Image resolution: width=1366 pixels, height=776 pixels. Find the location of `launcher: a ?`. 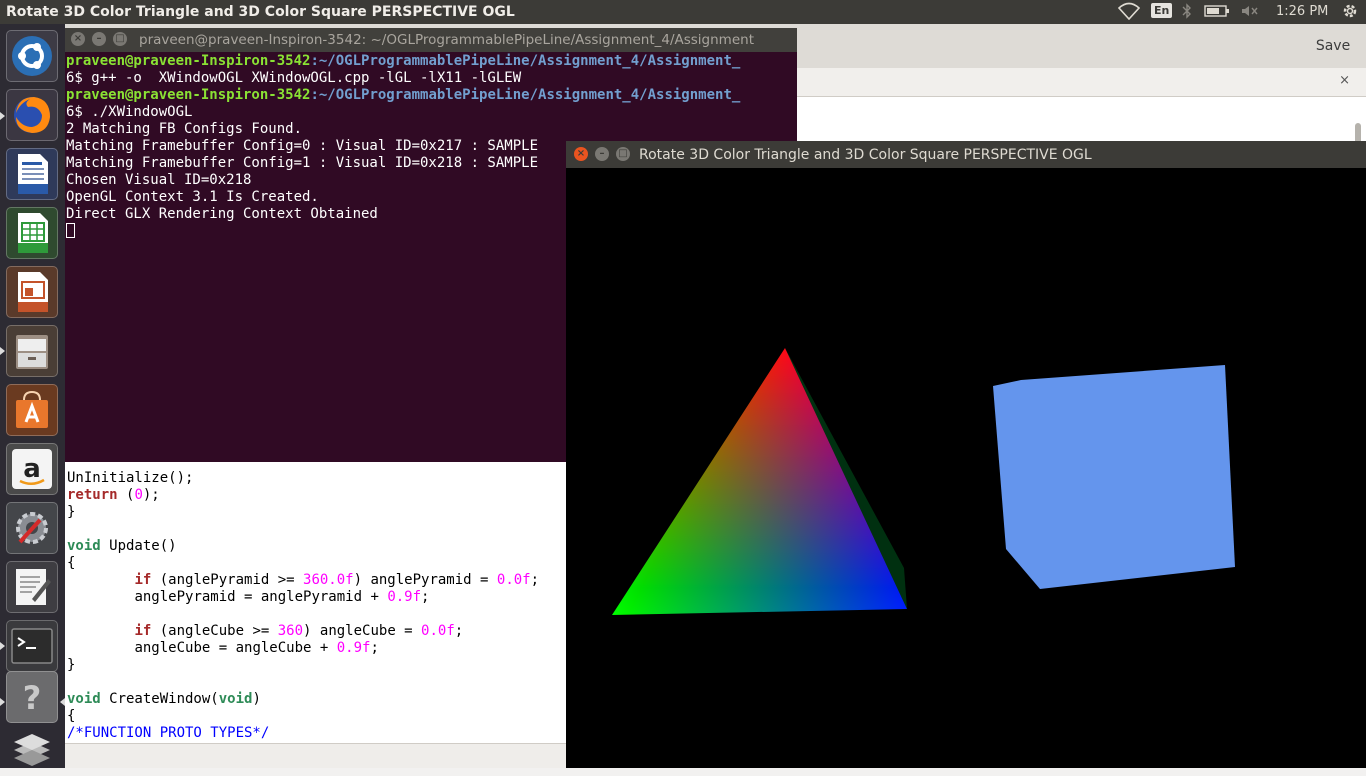

launcher: a ? is located at coordinates (32, 396).